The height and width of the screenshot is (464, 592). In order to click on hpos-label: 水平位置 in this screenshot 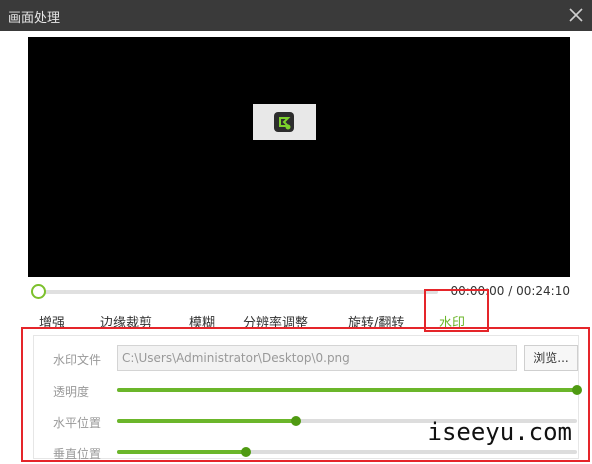, I will do `click(77, 423)`.